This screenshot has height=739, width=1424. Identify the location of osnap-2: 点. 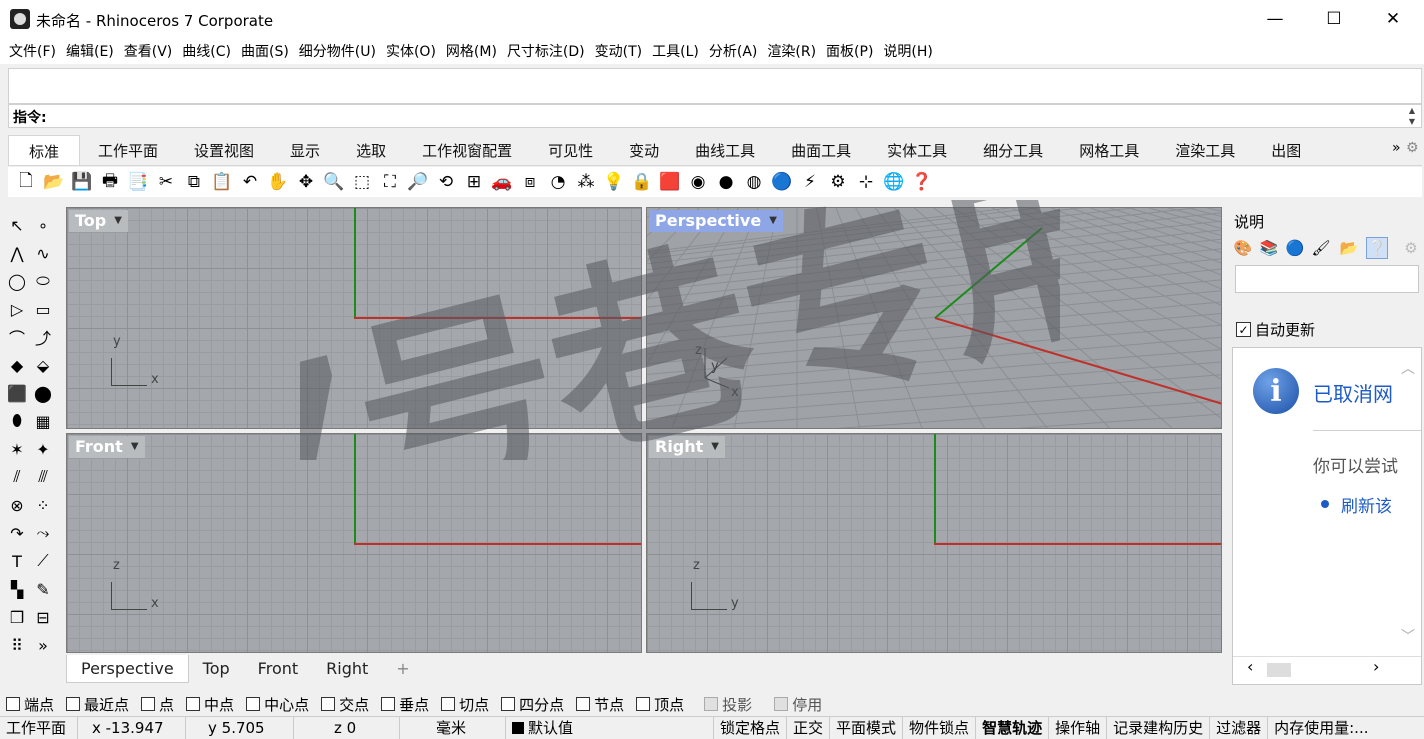
(157, 704).